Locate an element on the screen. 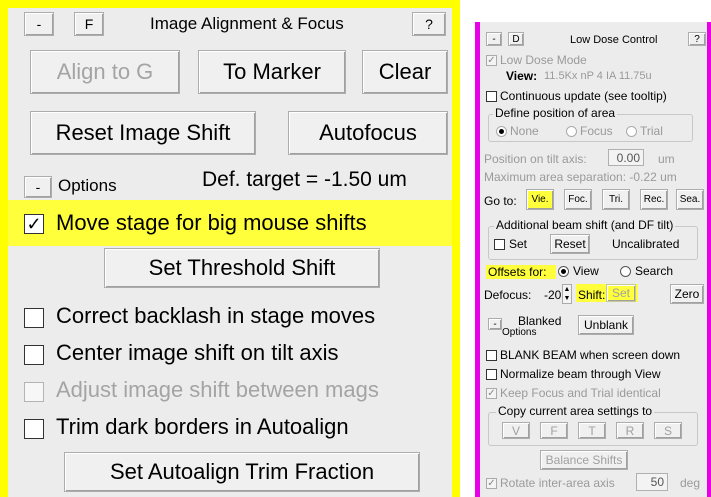  goto-search-button: Sea. is located at coordinates (690, 199).